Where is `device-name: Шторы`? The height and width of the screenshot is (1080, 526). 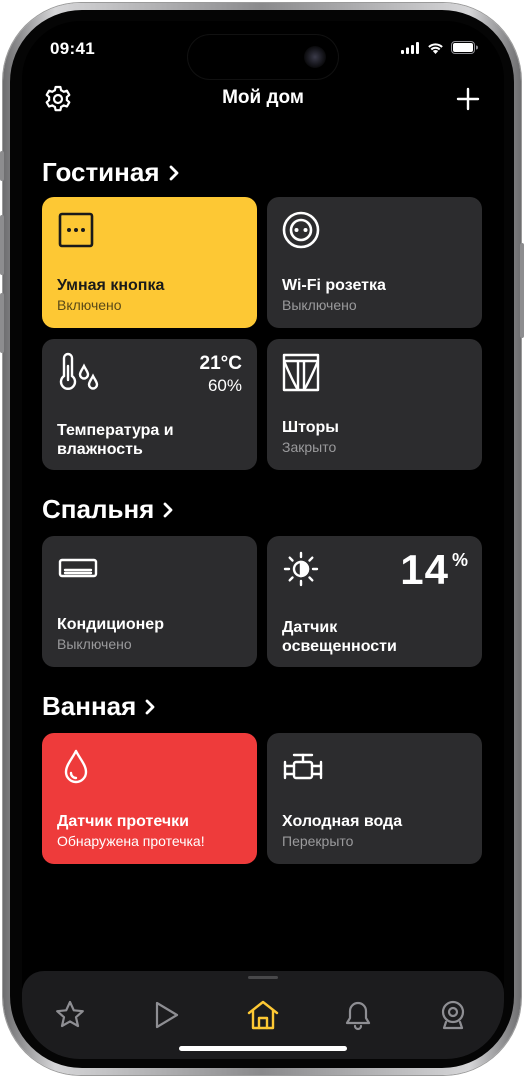 device-name: Шторы is located at coordinates (310, 427).